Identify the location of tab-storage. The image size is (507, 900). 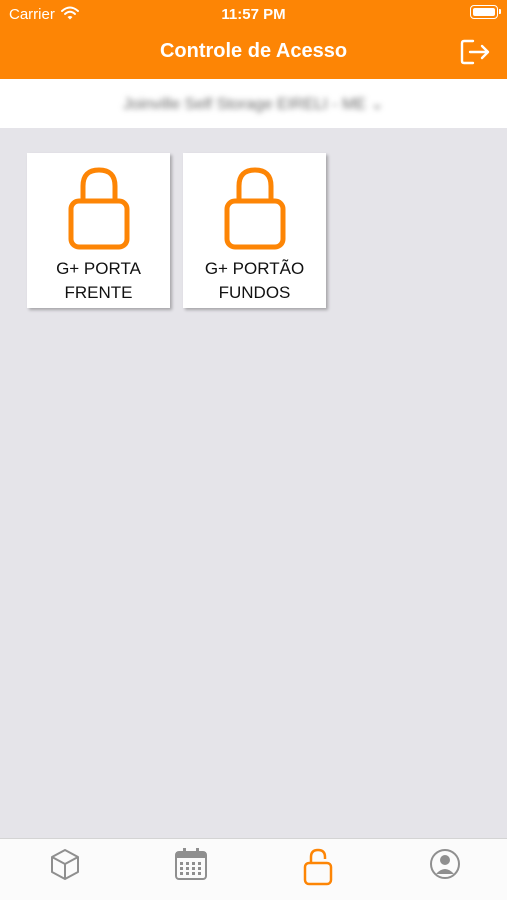
(65, 867).